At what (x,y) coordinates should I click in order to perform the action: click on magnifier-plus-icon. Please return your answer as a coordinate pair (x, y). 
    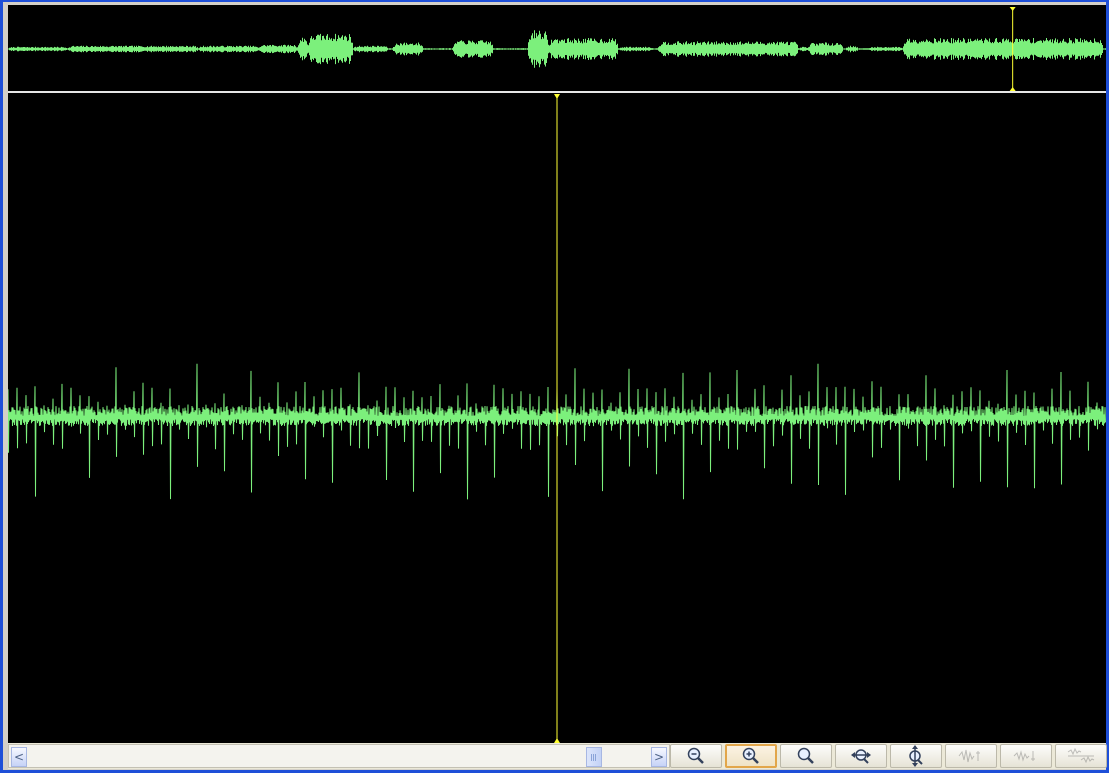
    Looking at the image, I should click on (750, 755).